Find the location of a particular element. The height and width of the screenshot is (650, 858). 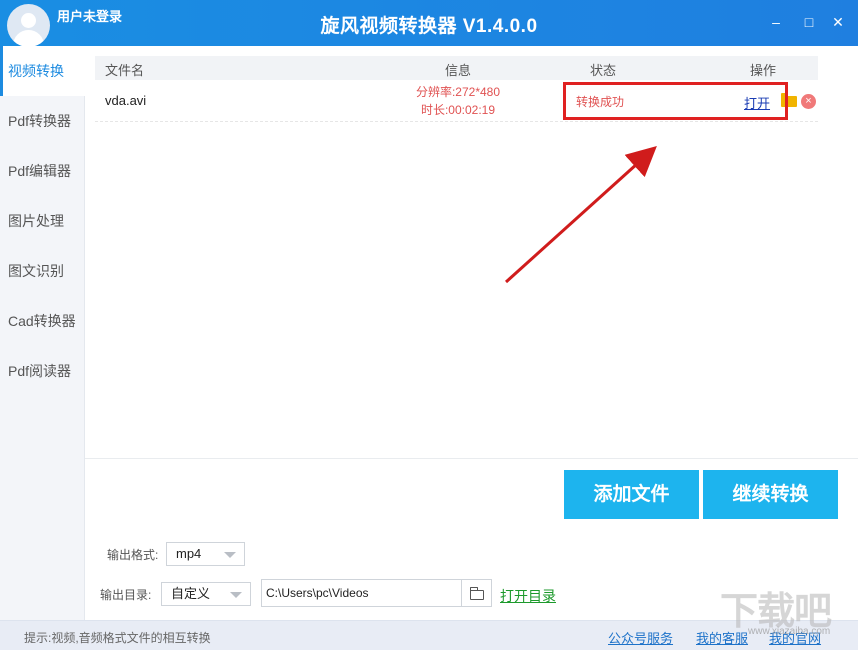

output-path-input is located at coordinates (361, 593).